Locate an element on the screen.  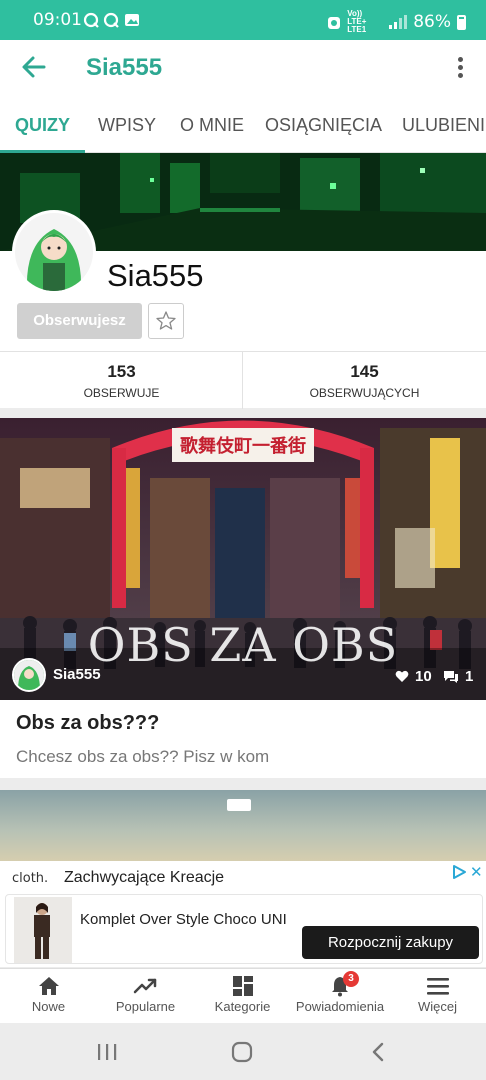
nav-powiadomienia-label: Powiadomienia is located at coordinates (340, 1006).